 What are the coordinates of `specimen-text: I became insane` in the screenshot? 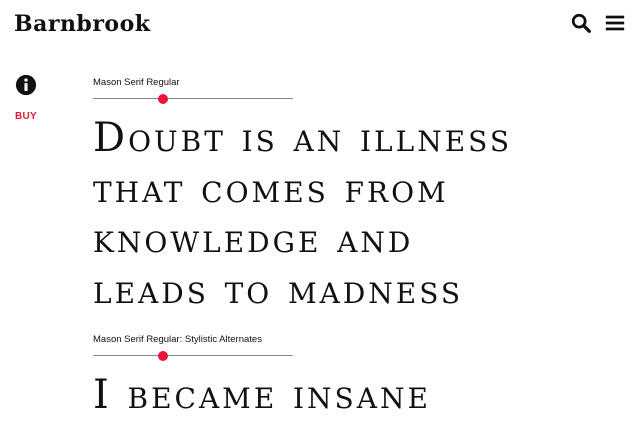 It's located at (363, 395).